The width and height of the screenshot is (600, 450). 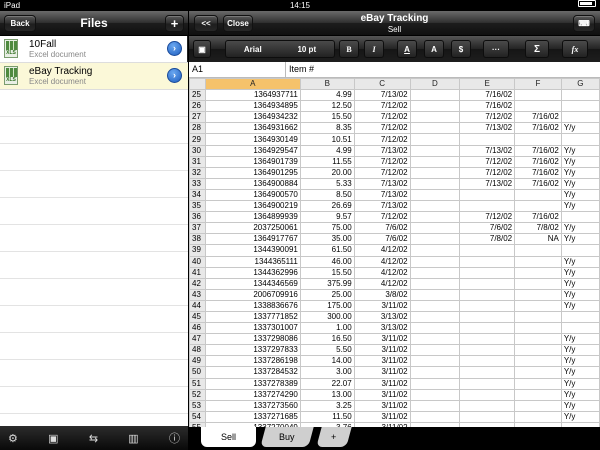 What do you see at coordinates (252, 139) in the screenshot?
I see `table-cell: 1364930149` at bounding box center [252, 139].